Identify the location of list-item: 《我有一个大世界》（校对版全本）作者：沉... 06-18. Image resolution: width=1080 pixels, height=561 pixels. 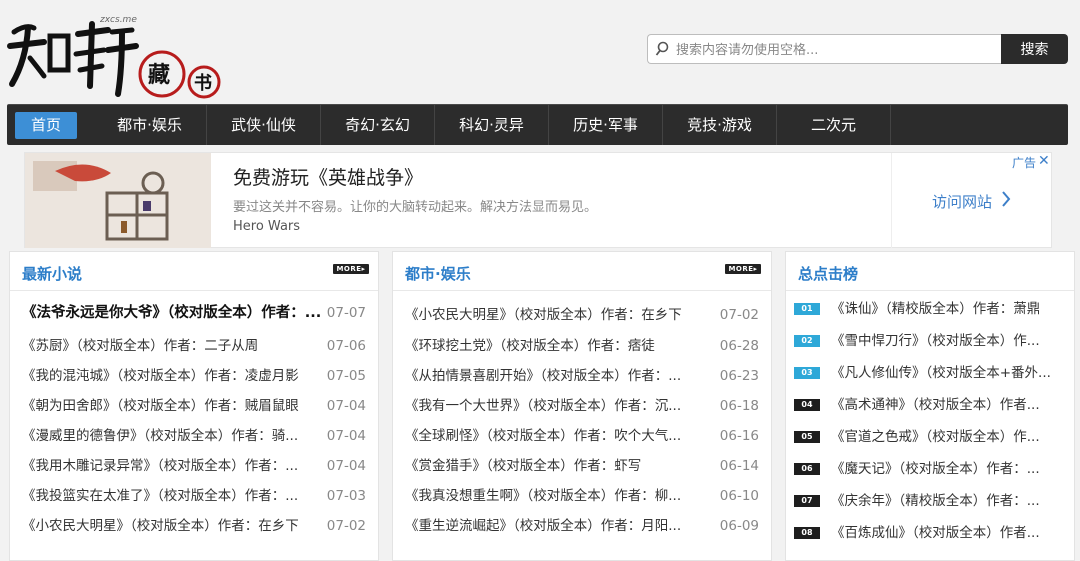
(582, 406).